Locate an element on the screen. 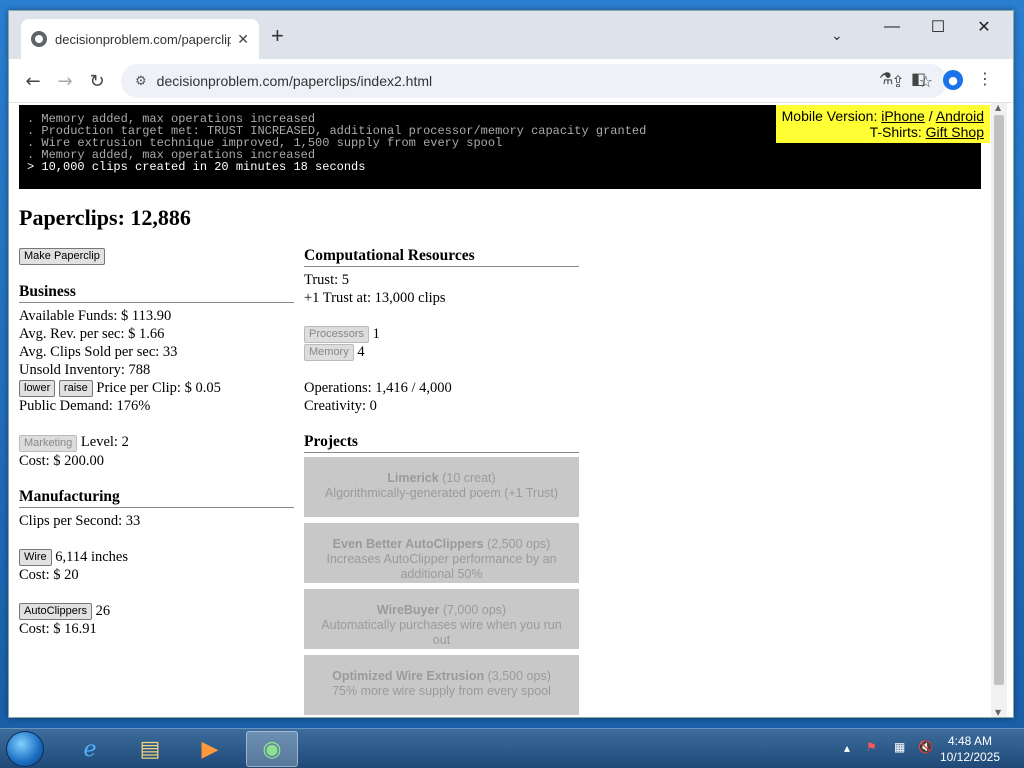 The image size is (1024, 768). tshirts-label: T-Shirts: is located at coordinates (895, 132).